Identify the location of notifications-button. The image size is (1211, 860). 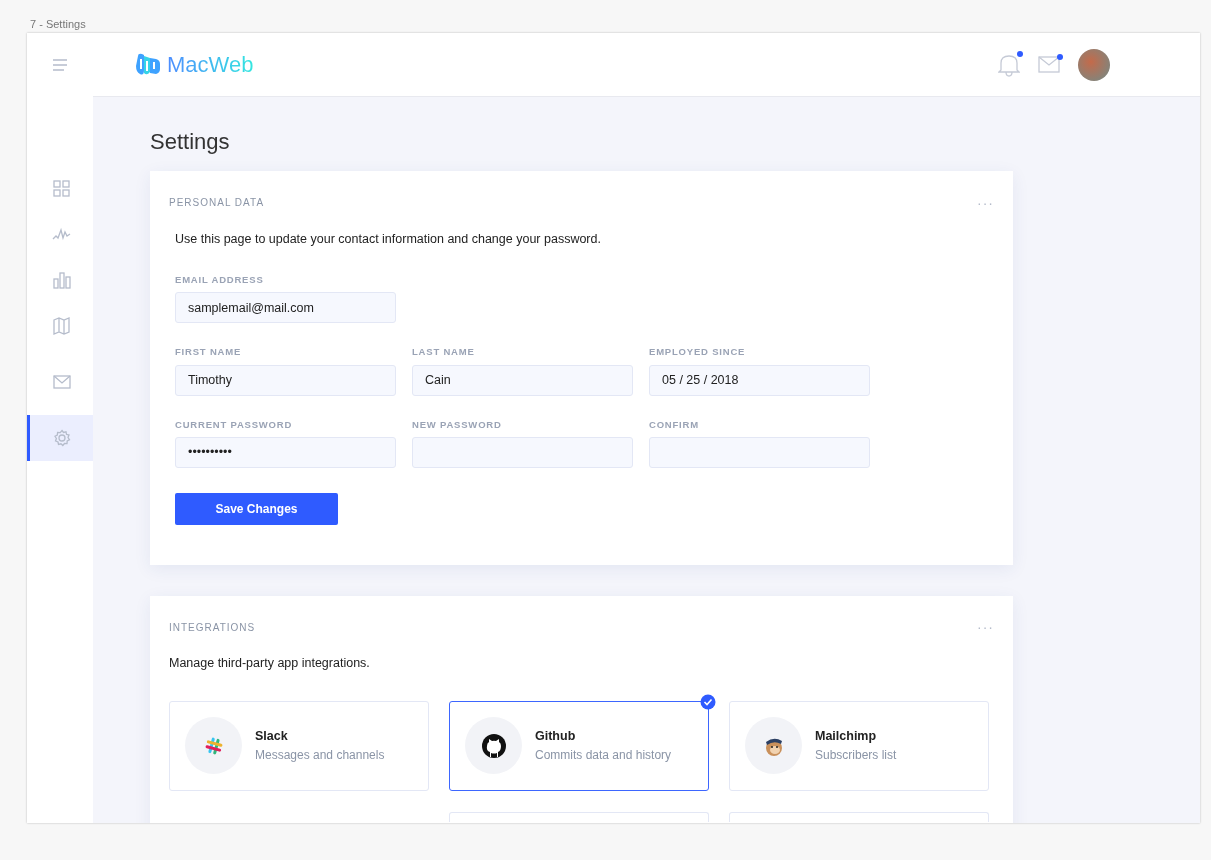
(1009, 64).